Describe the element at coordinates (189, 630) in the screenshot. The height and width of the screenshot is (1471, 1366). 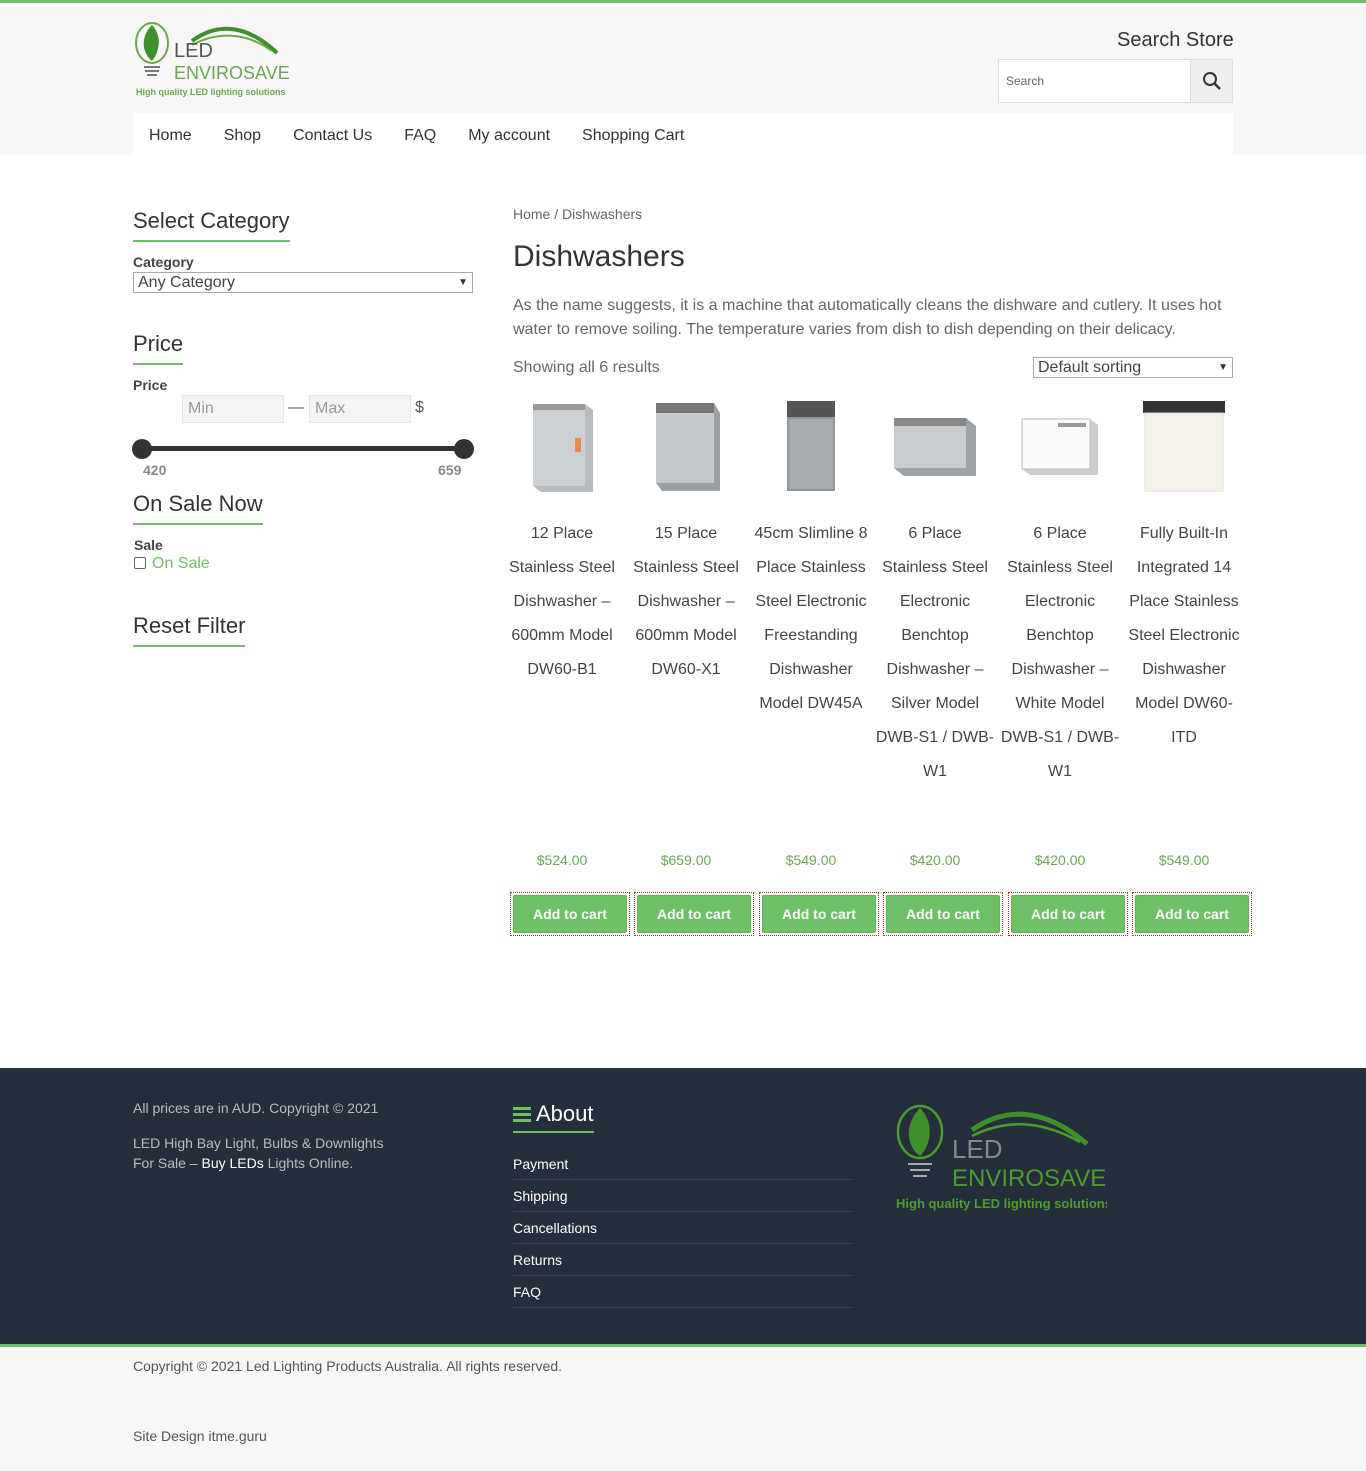
I see `reset-filter-title: Reset Filter` at that location.